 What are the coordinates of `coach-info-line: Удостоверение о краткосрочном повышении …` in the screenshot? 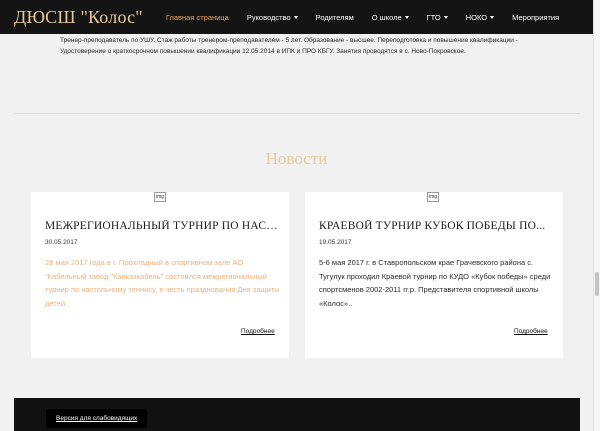 It's located at (263, 51).